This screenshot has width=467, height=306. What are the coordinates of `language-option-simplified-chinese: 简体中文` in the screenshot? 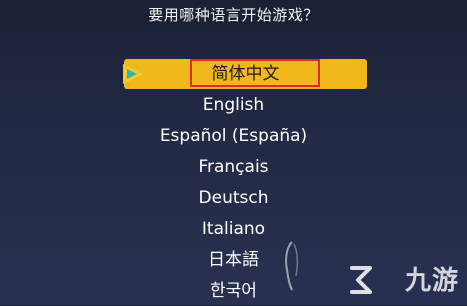 It's located at (245, 74).